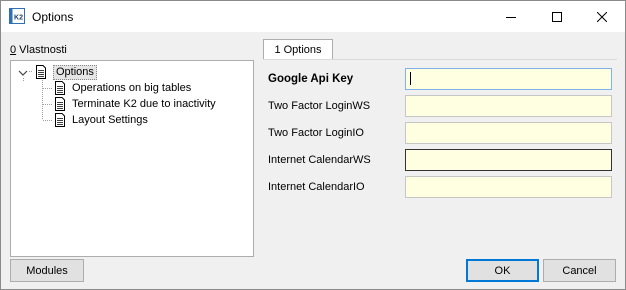  What do you see at coordinates (110, 120) in the screenshot?
I see `tree-item-label: Layout Settings` at bounding box center [110, 120].